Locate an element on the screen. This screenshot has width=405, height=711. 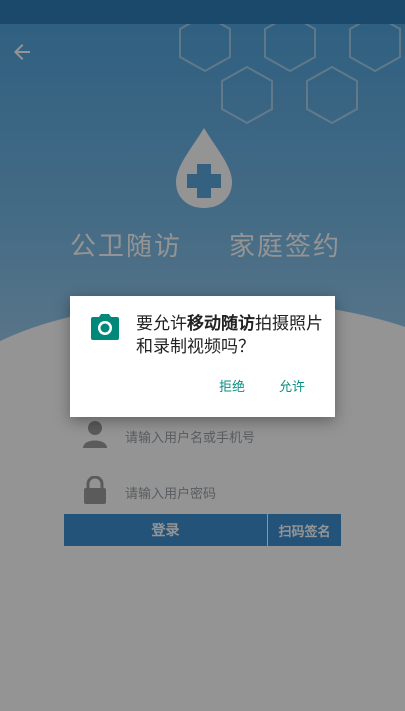
camera-icon is located at coordinates (105, 327).